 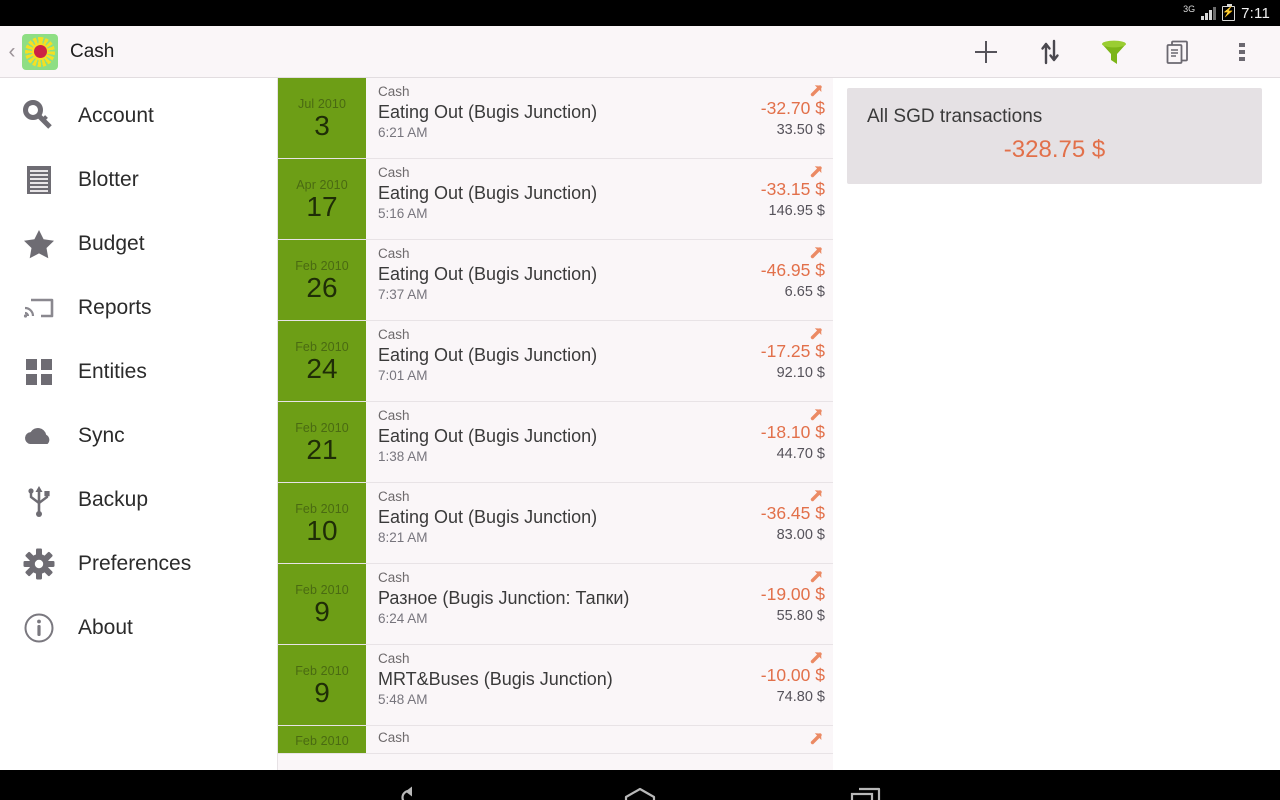 I want to click on sidebar-item-budget: Budget, so click(x=138, y=244).